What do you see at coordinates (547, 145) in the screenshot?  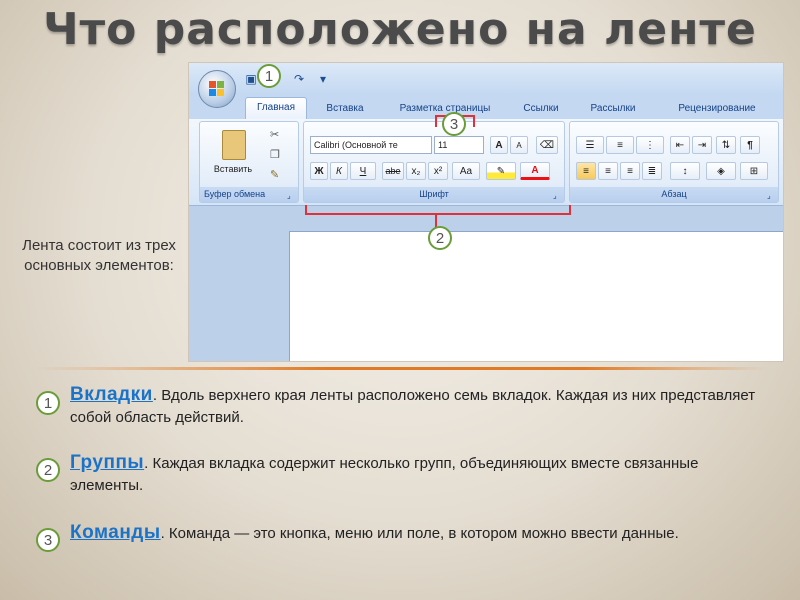 I see `clear-format-icon: ⌫` at bounding box center [547, 145].